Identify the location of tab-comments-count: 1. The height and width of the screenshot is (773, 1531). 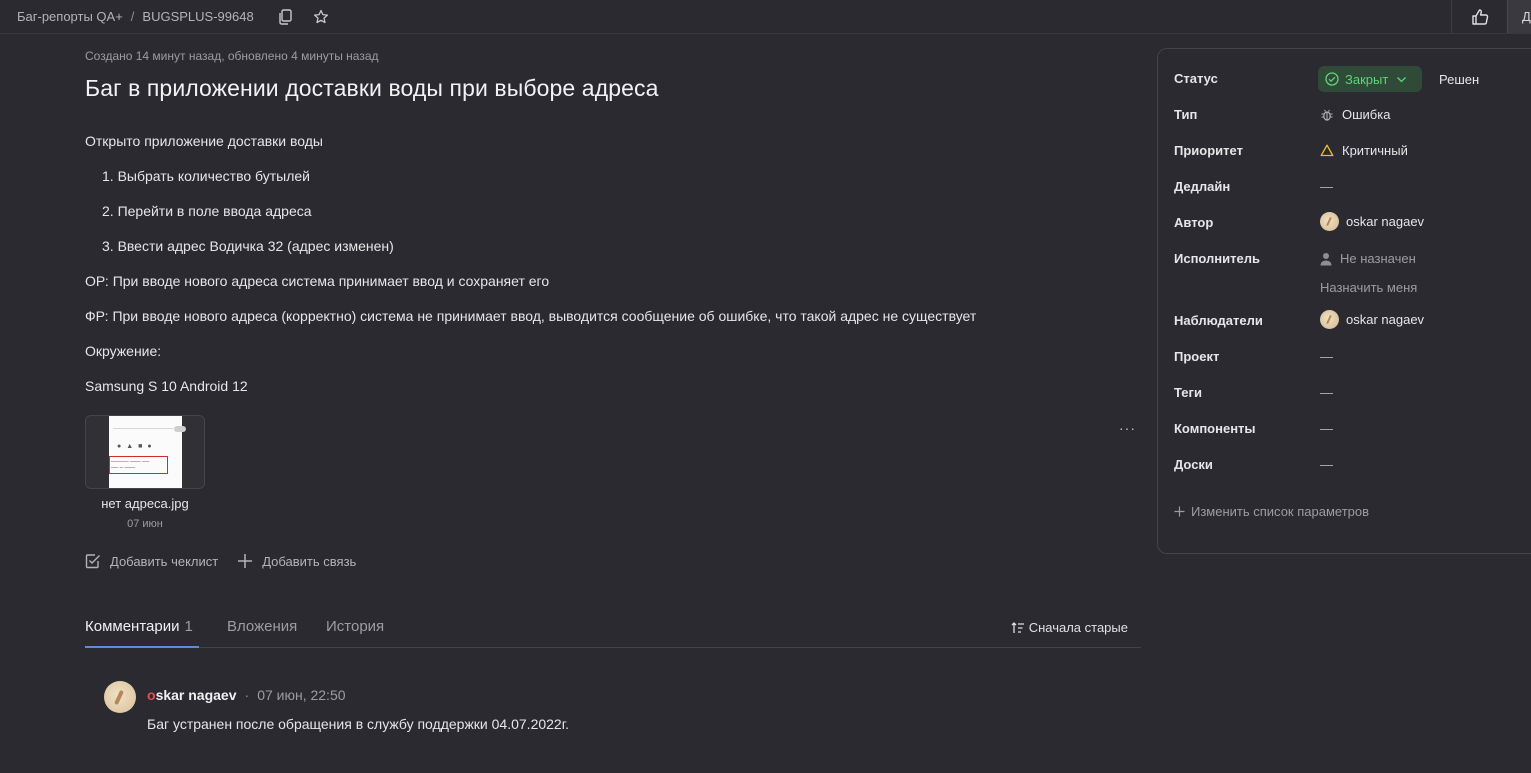
(188, 626).